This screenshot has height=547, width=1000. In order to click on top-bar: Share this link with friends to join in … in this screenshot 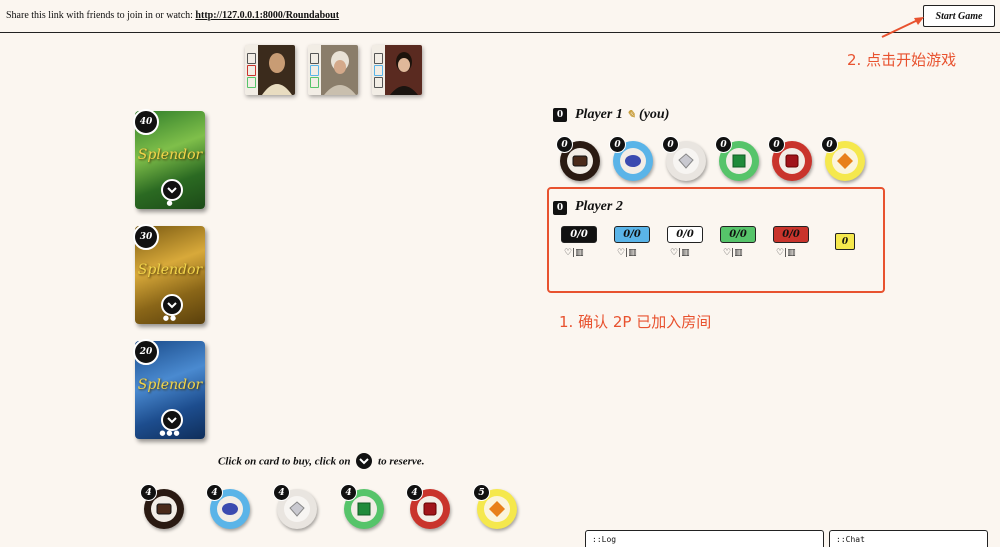, I will do `click(500, 16)`.